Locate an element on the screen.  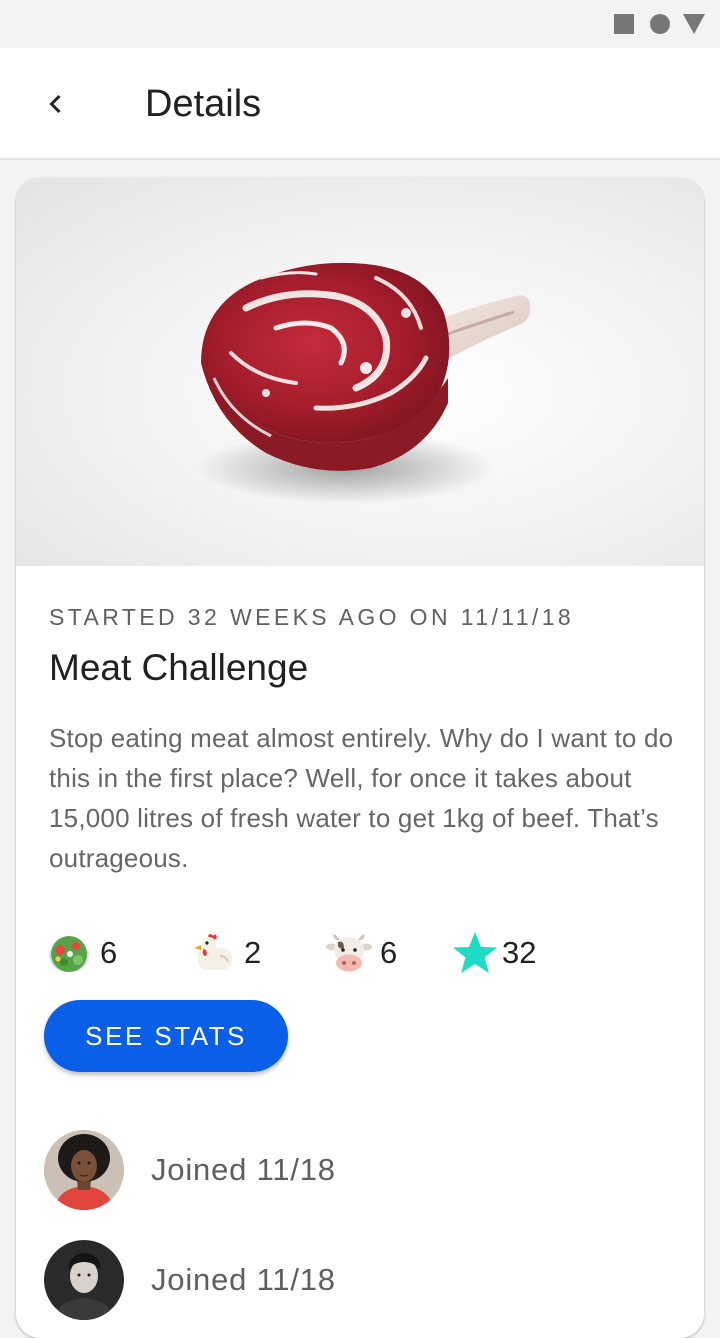
salad-icon is located at coordinates (69, 954).